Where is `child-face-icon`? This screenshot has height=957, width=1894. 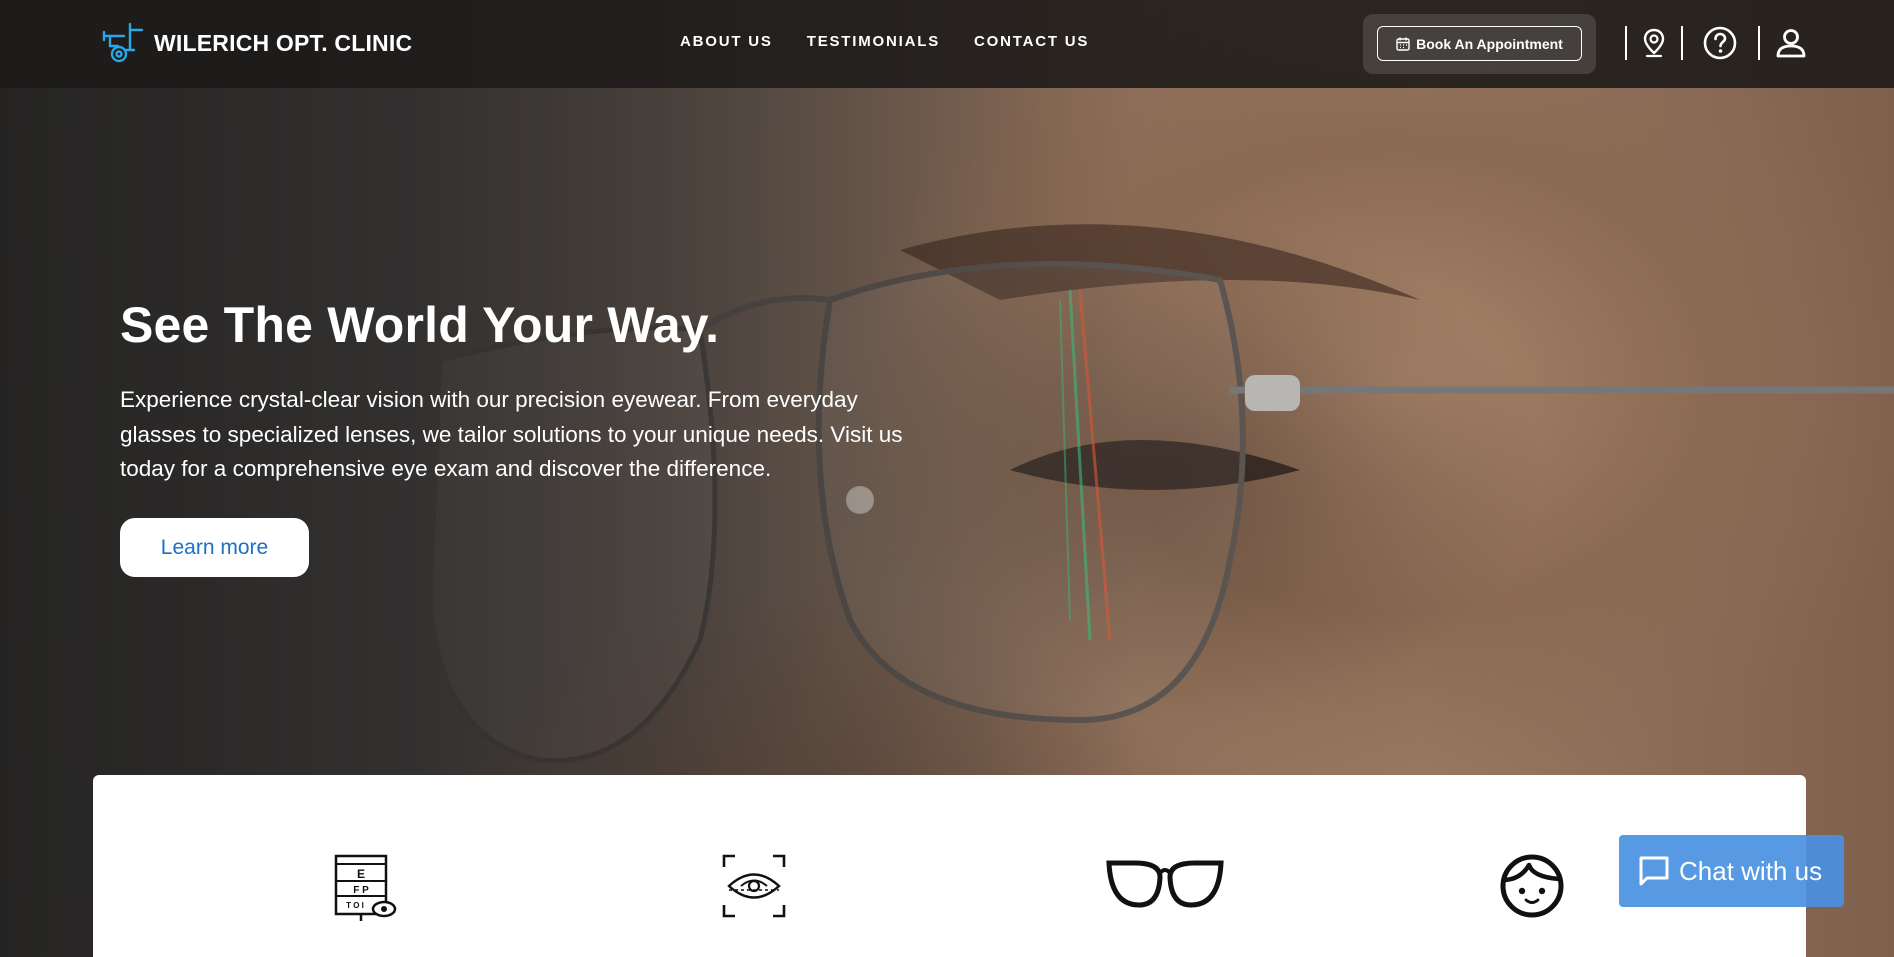
child-face-icon is located at coordinates (1532, 886).